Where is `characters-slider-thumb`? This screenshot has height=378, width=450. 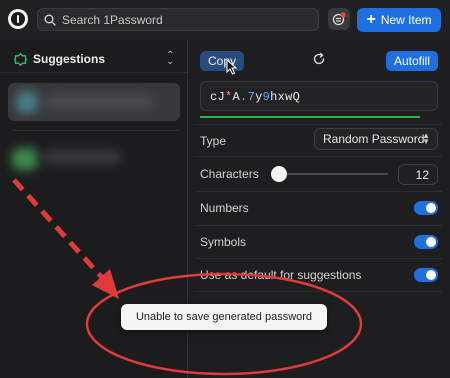 characters-slider-thumb is located at coordinates (279, 174).